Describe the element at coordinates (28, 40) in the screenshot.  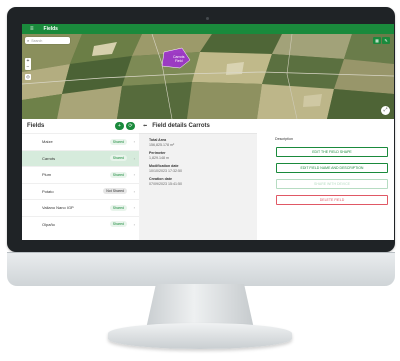
I see `search-icon: ⌕` at that location.